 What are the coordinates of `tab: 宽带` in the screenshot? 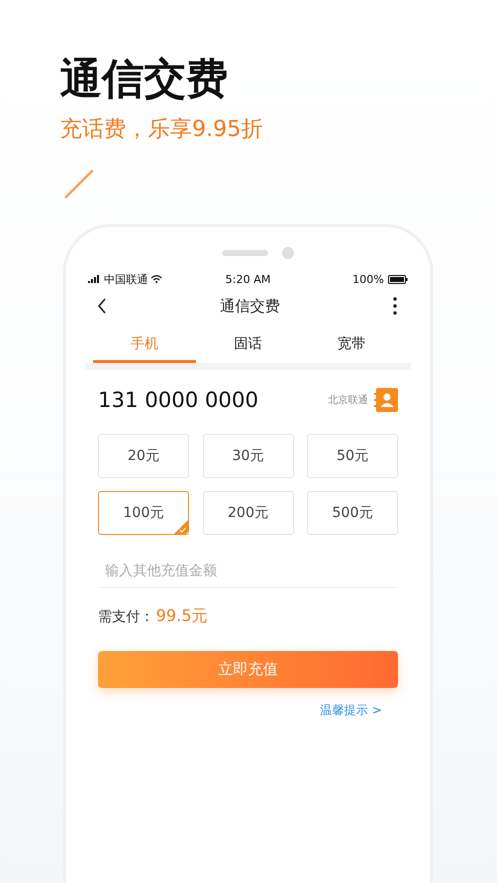 It's located at (351, 345).